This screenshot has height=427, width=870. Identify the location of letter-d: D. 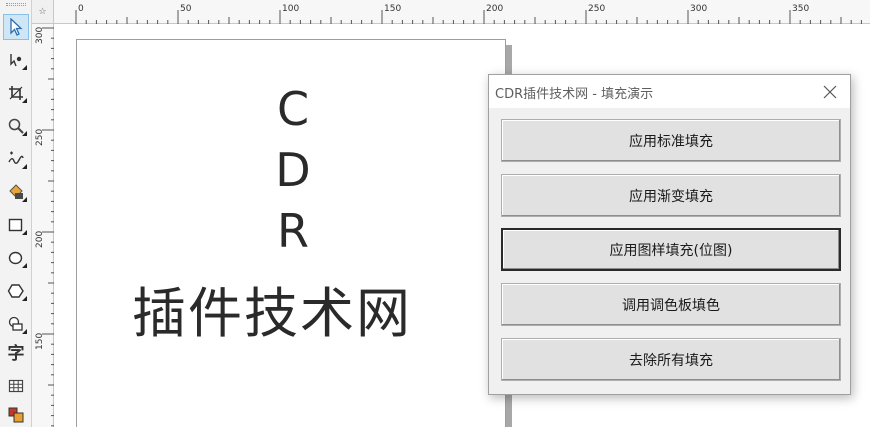
(293, 170).